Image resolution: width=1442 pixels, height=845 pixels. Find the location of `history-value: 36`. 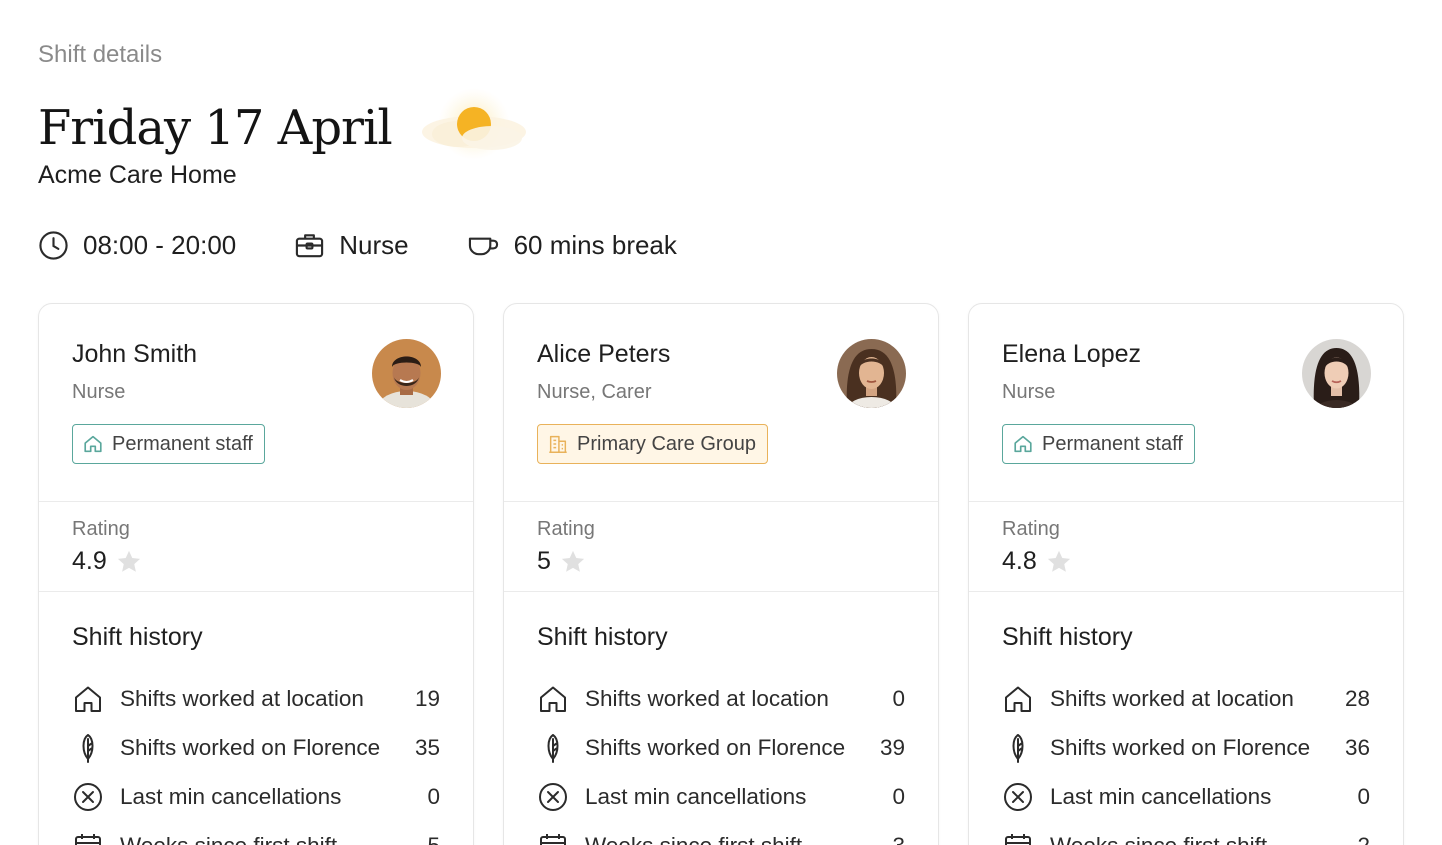

history-value: 36 is located at coordinates (1357, 747).